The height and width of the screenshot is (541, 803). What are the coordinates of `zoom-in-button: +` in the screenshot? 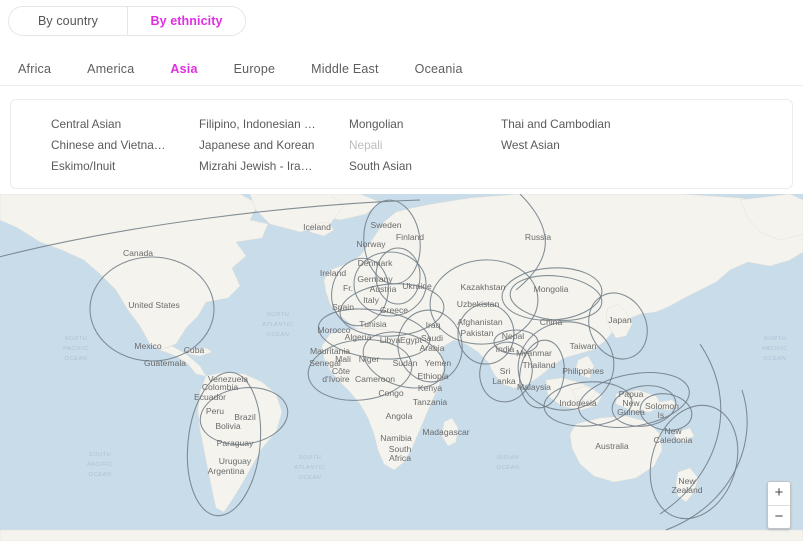 It's located at (779, 493).